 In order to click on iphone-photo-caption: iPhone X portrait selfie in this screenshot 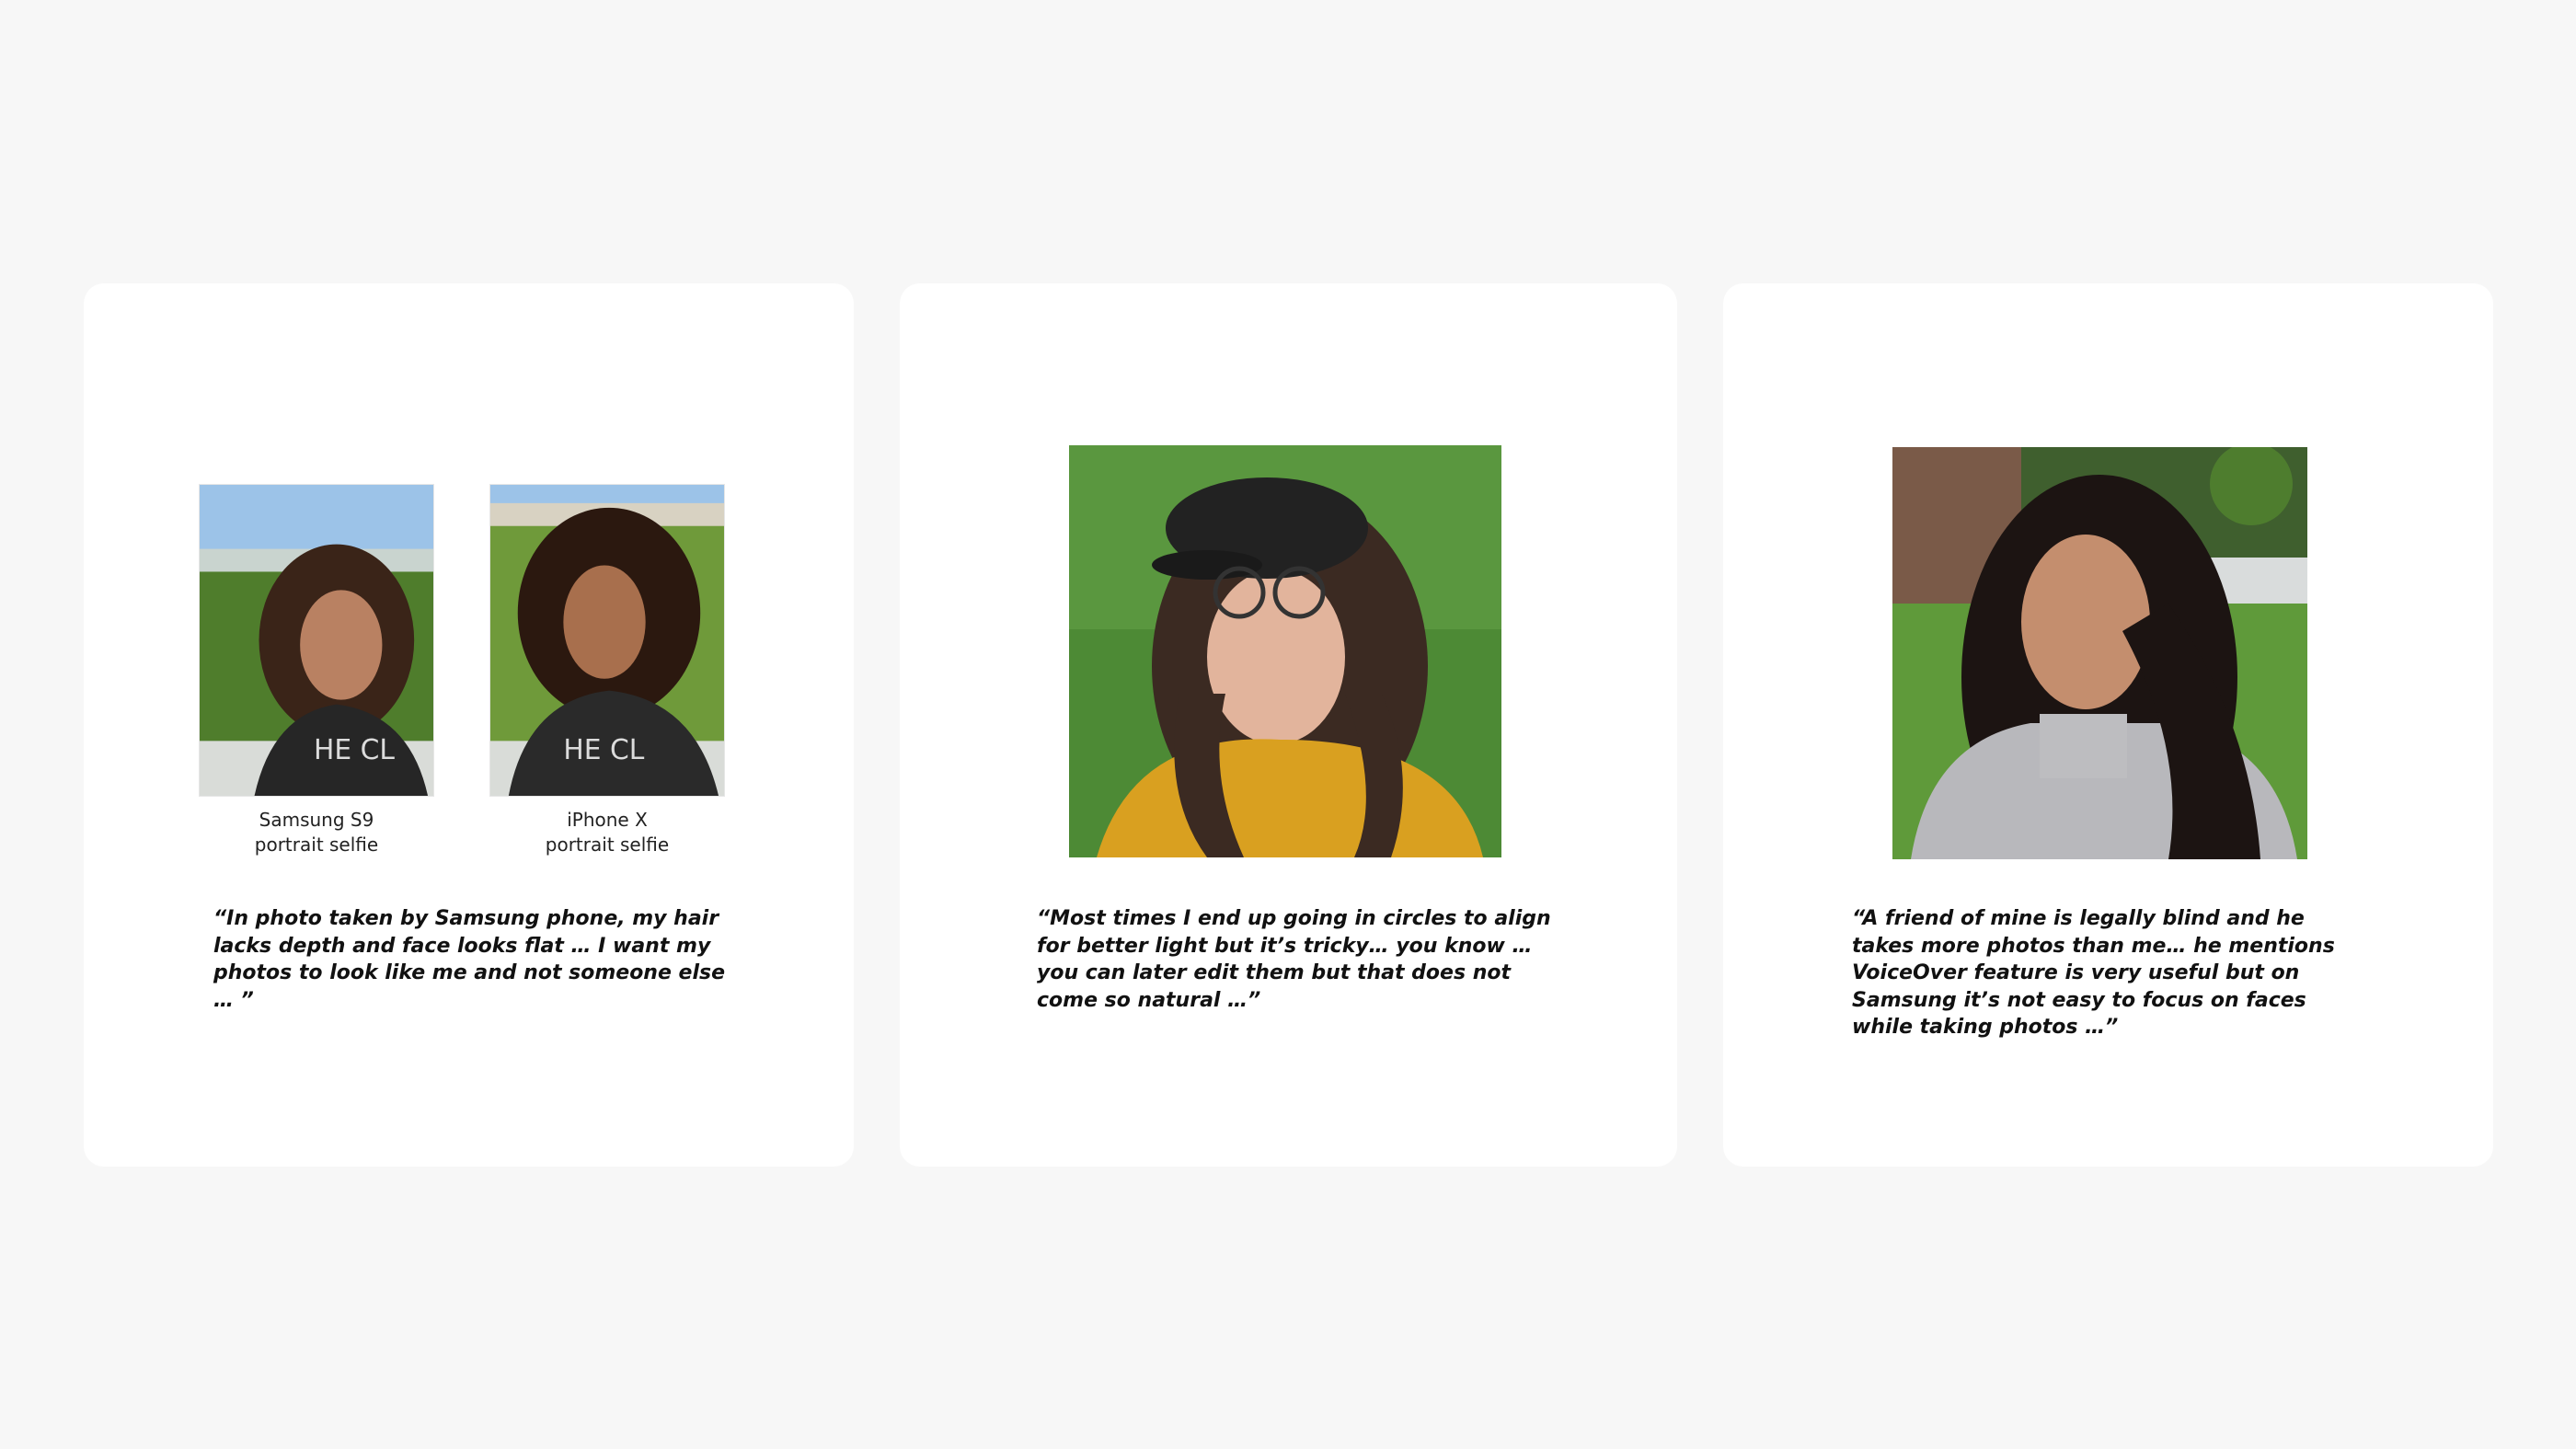, I will do `click(607, 832)`.